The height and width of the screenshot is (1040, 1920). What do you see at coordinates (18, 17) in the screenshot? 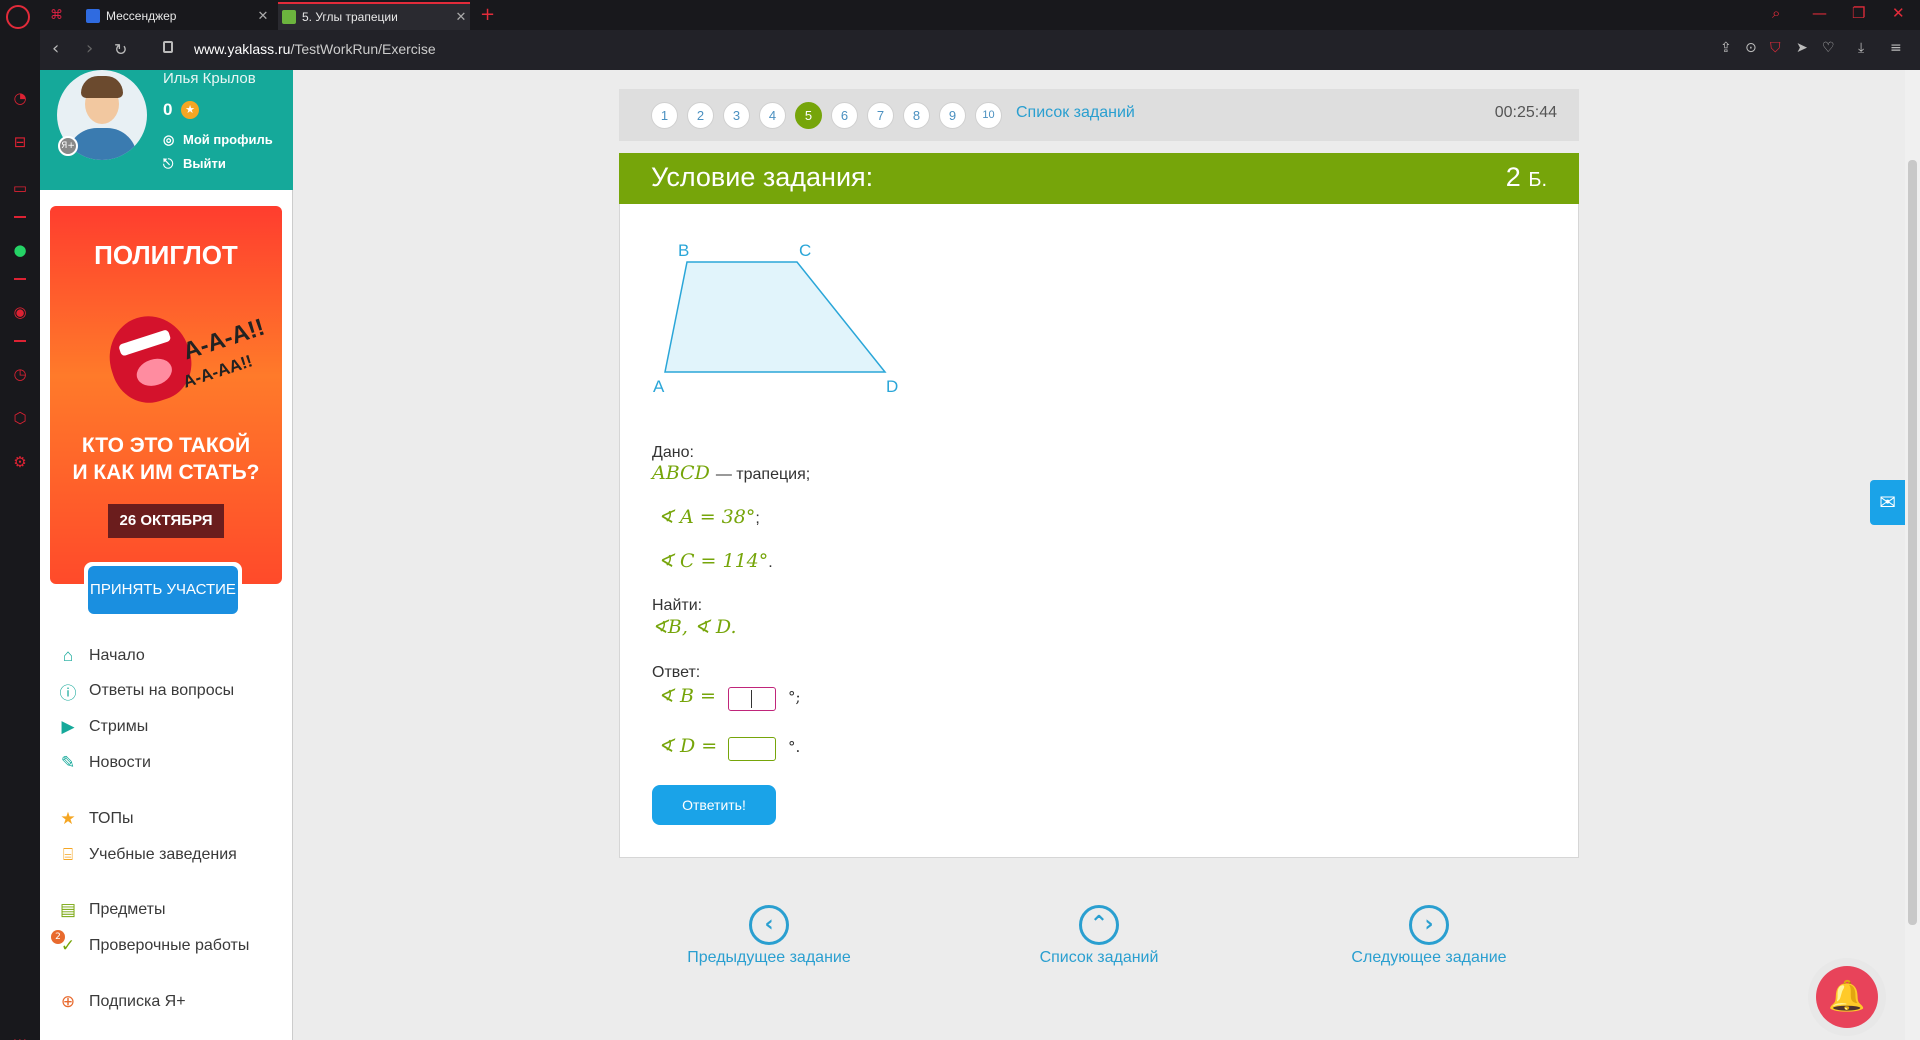
I see `opera-logo-icon` at bounding box center [18, 17].